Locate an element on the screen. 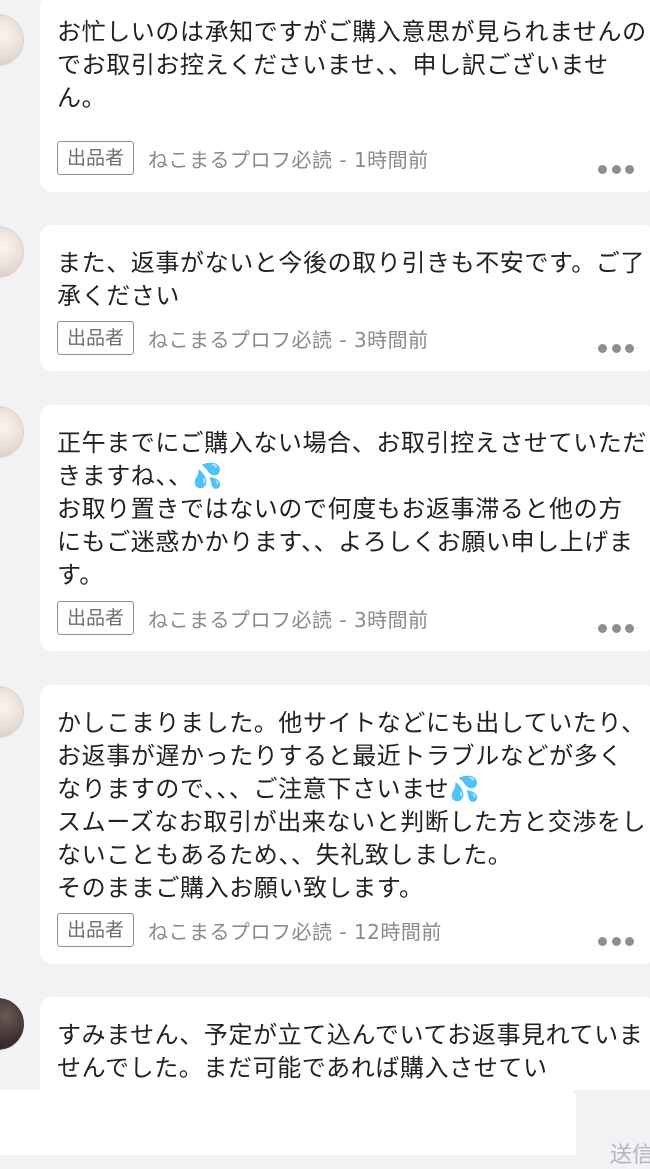  message-time: 12時間前 is located at coordinates (397, 931).